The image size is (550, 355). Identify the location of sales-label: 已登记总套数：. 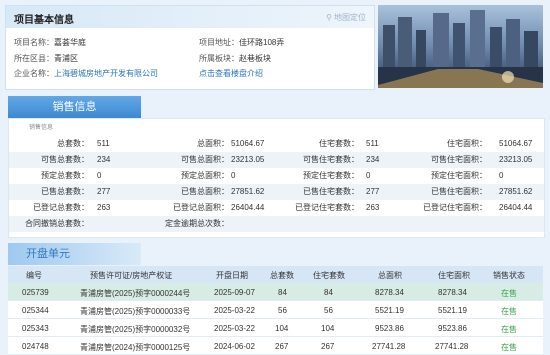
(61, 207).